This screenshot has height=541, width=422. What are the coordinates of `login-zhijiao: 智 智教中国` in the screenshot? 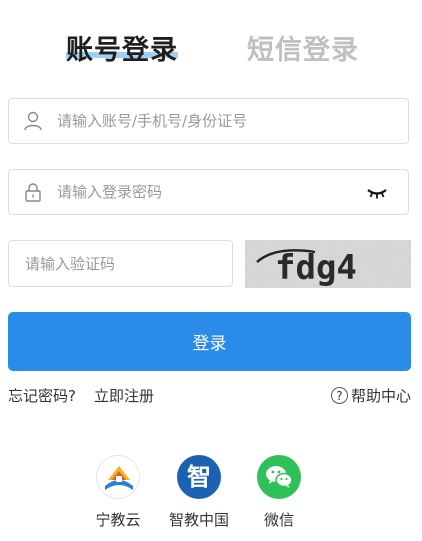 It's located at (199, 492).